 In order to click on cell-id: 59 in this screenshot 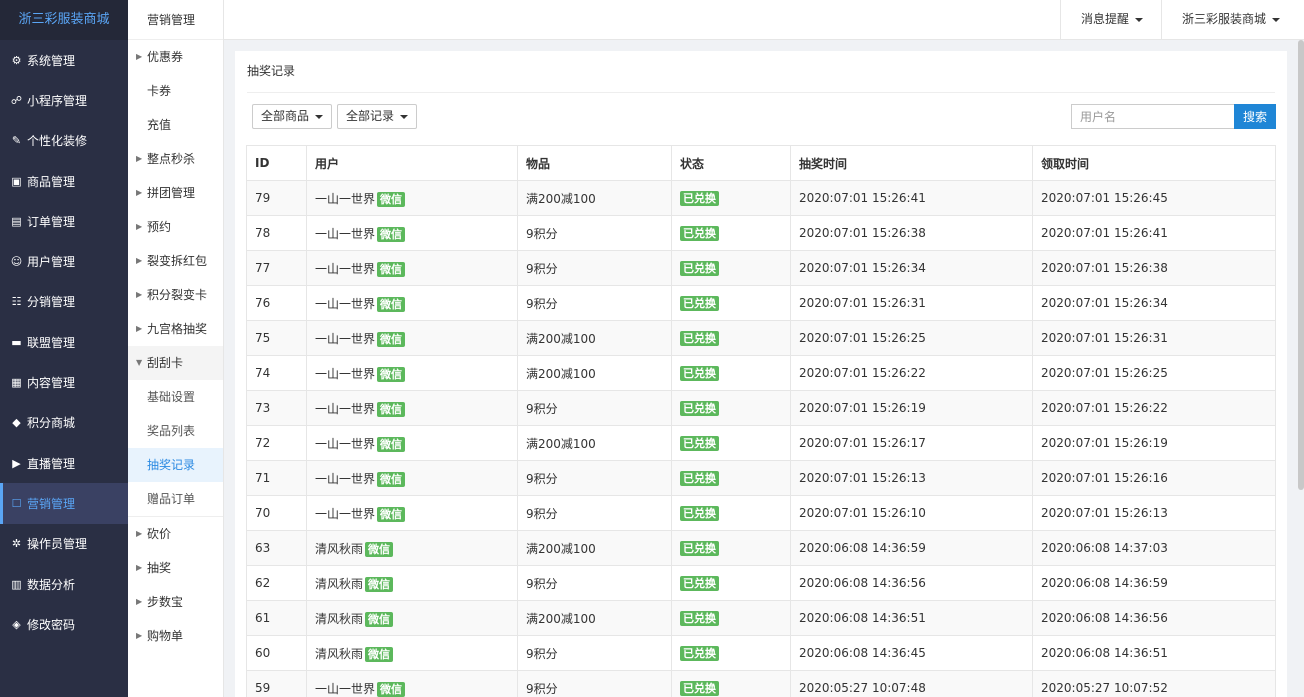, I will do `click(276, 683)`.